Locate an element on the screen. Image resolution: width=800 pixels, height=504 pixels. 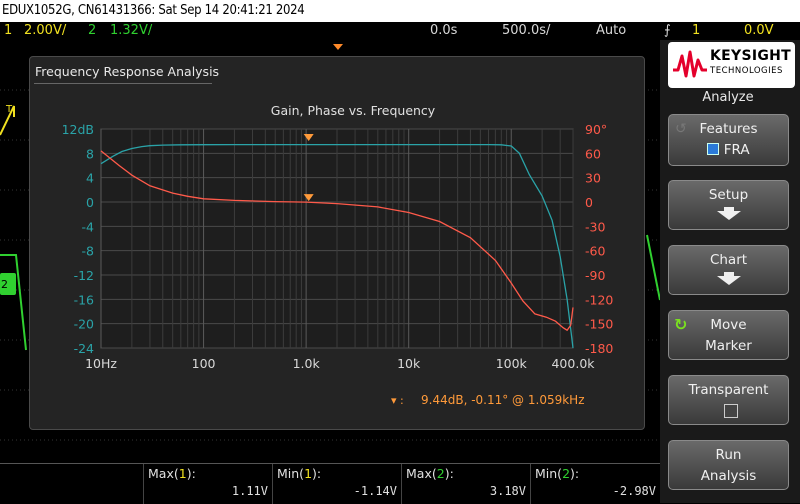
ch1-number: 1 is located at coordinates (8, 31).